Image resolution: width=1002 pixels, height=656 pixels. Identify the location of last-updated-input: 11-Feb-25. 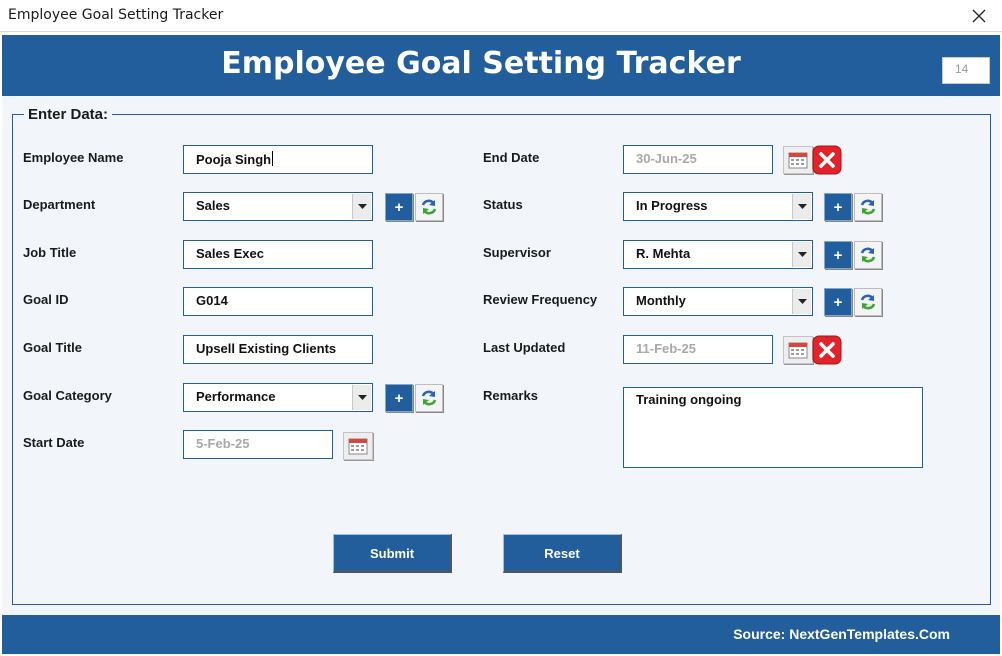
(698, 349).